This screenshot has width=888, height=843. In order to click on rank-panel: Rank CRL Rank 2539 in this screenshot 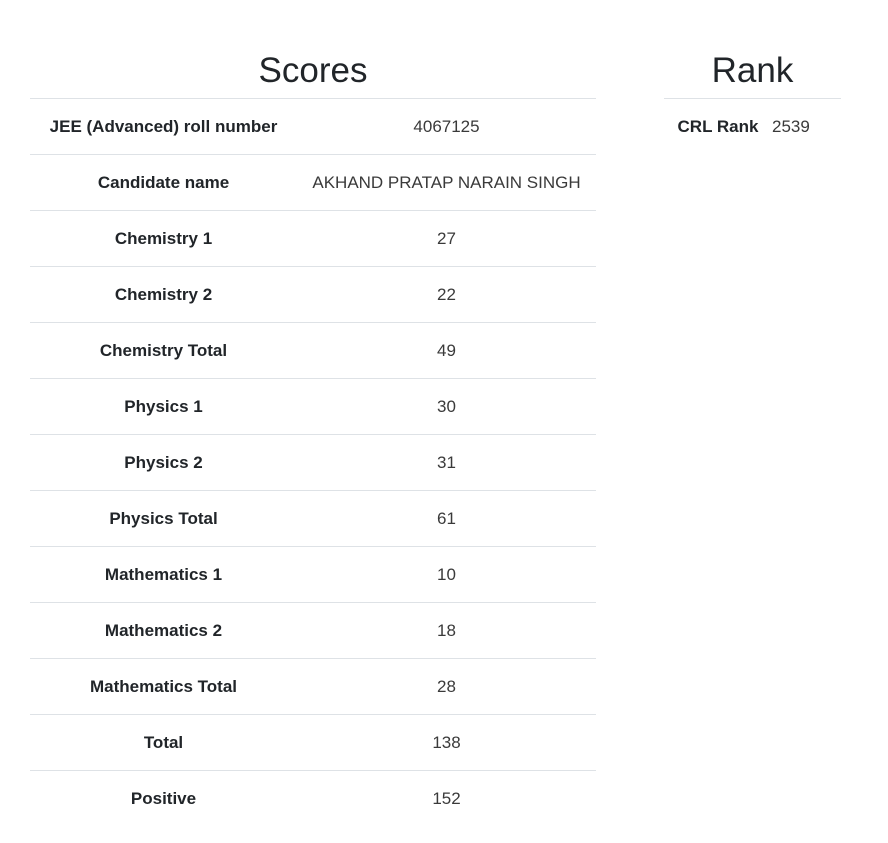, I will do `click(752, 99)`.